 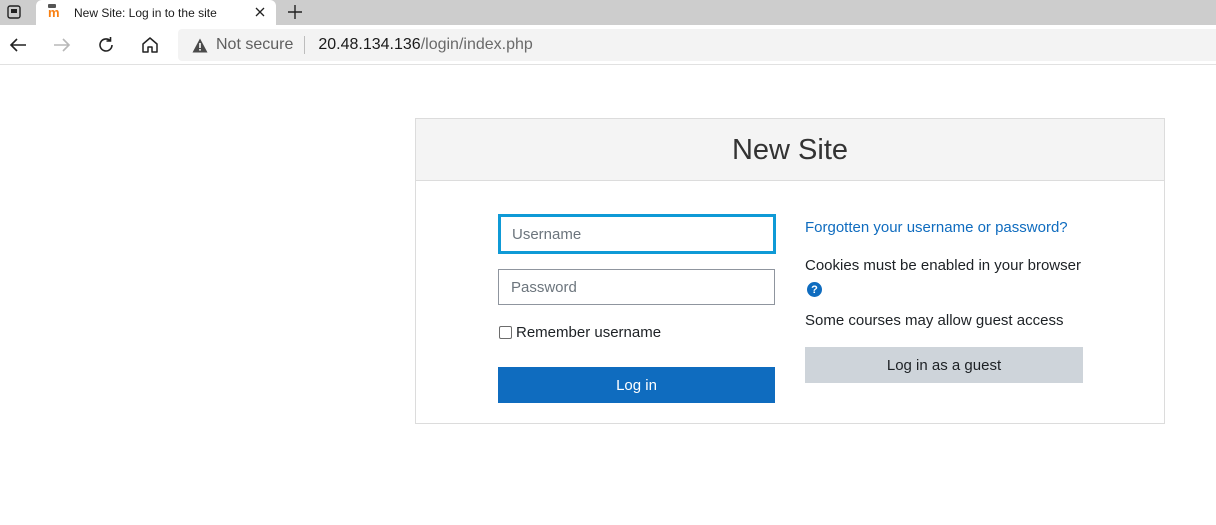 What do you see at coordinates (943, 265) in the screenshot?
I see `cookies-notice: Cookies must be enabled in your browser` at bounding box center [943, 265].